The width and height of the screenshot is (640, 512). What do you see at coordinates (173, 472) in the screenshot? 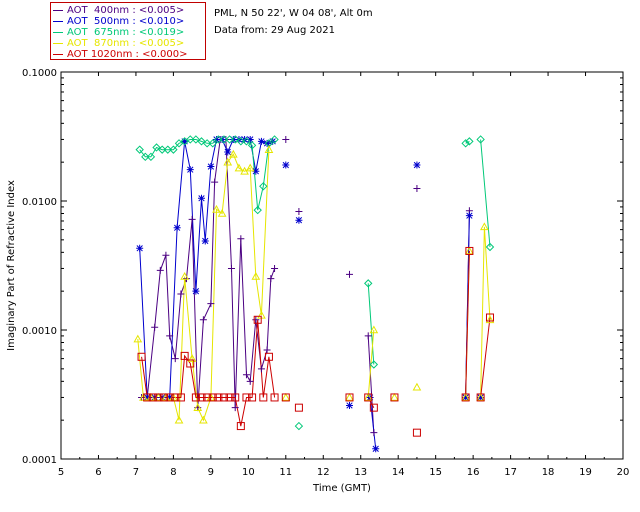
I see `x-tick-label: 8` at bounding box center [173, 472].